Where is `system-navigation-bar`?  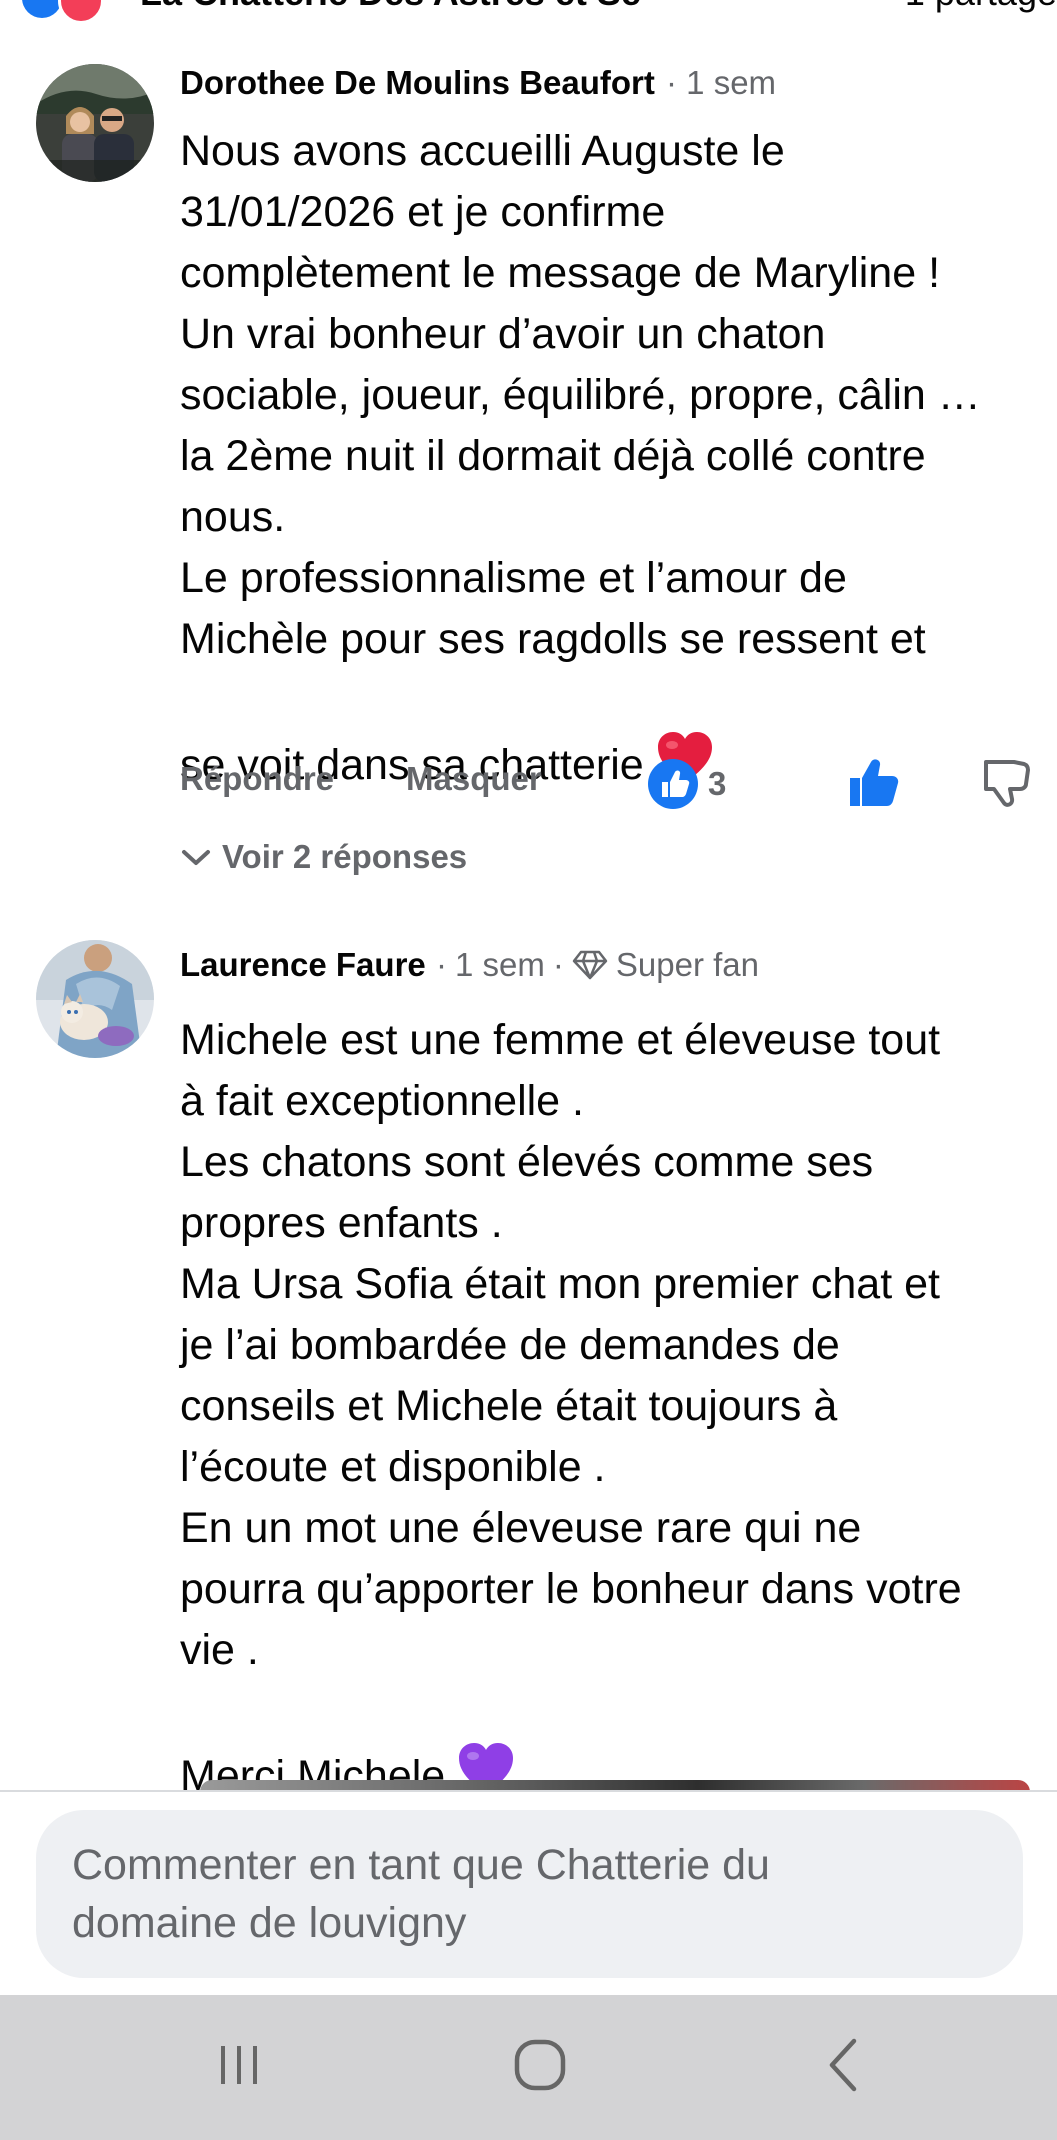
system-navigation-bar is located at coordinates (528, 2067).